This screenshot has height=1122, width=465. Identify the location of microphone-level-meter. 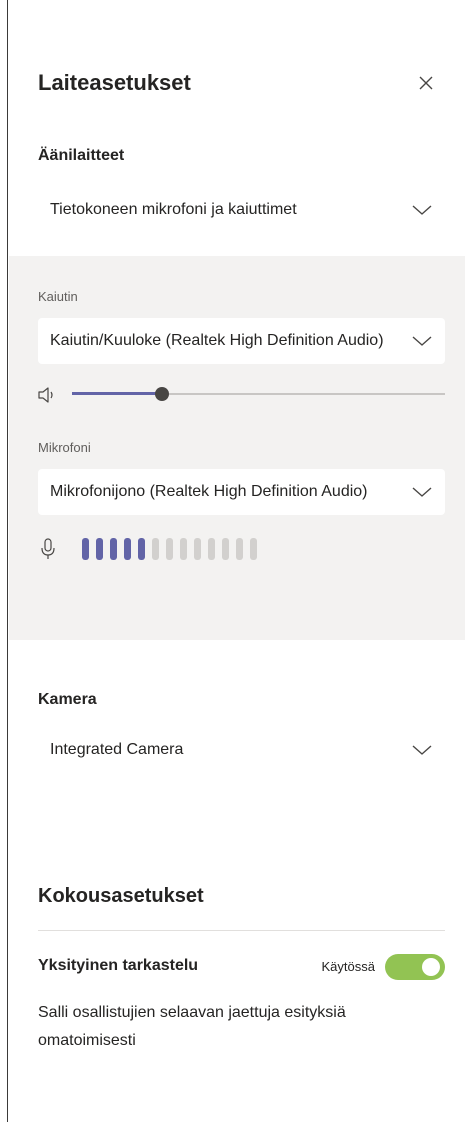
(169, 549).